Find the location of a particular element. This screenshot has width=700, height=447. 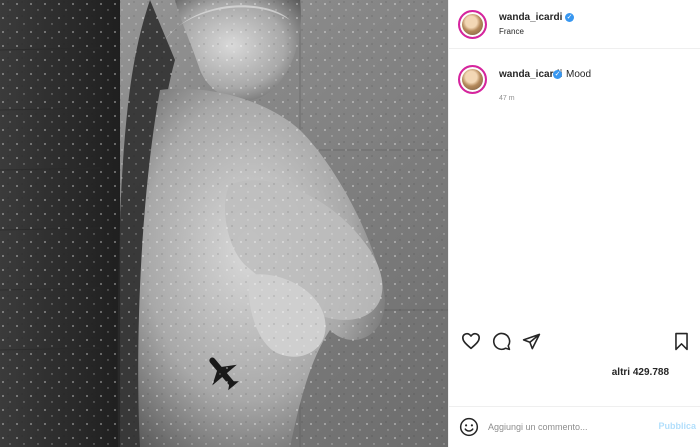

emoji-button is located at coordinates (469, 427).